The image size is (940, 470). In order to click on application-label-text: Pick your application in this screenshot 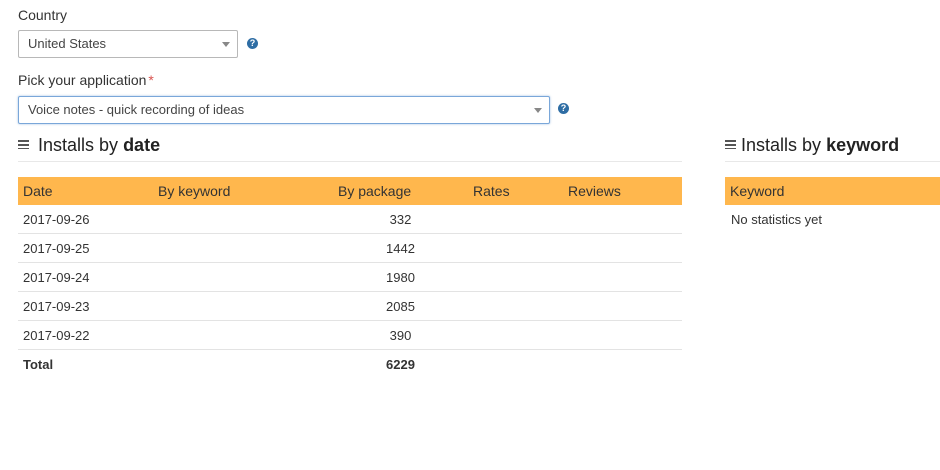, I will do `click(82, 80)`.